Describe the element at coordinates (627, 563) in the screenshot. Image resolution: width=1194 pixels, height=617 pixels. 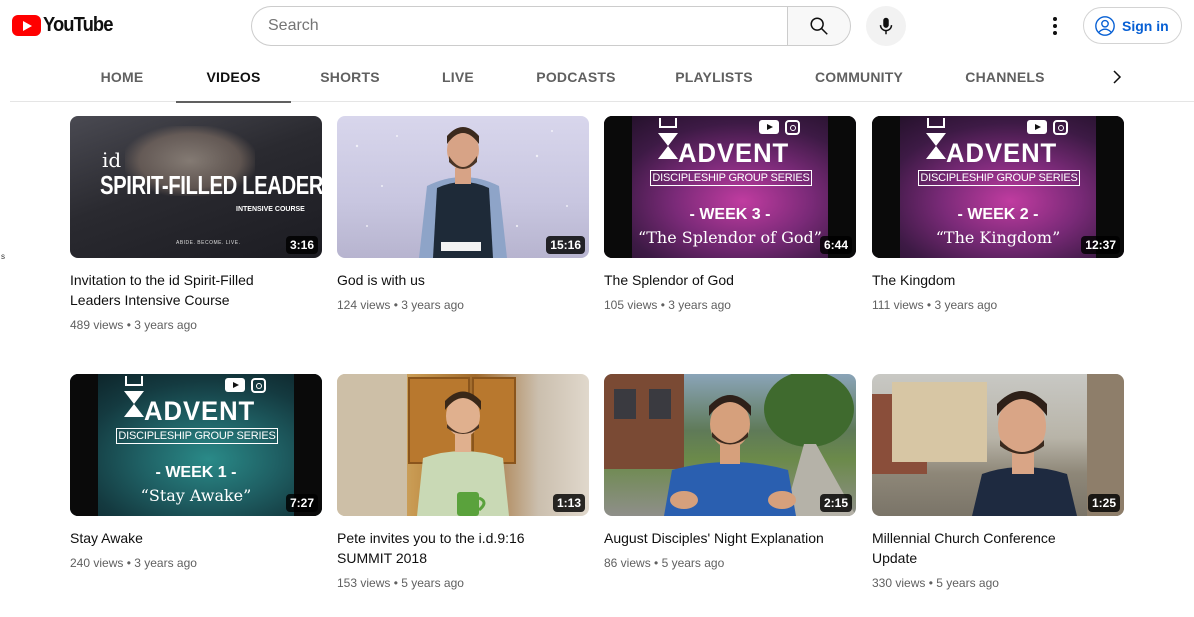
I see `view-count: 86 views` at that location.